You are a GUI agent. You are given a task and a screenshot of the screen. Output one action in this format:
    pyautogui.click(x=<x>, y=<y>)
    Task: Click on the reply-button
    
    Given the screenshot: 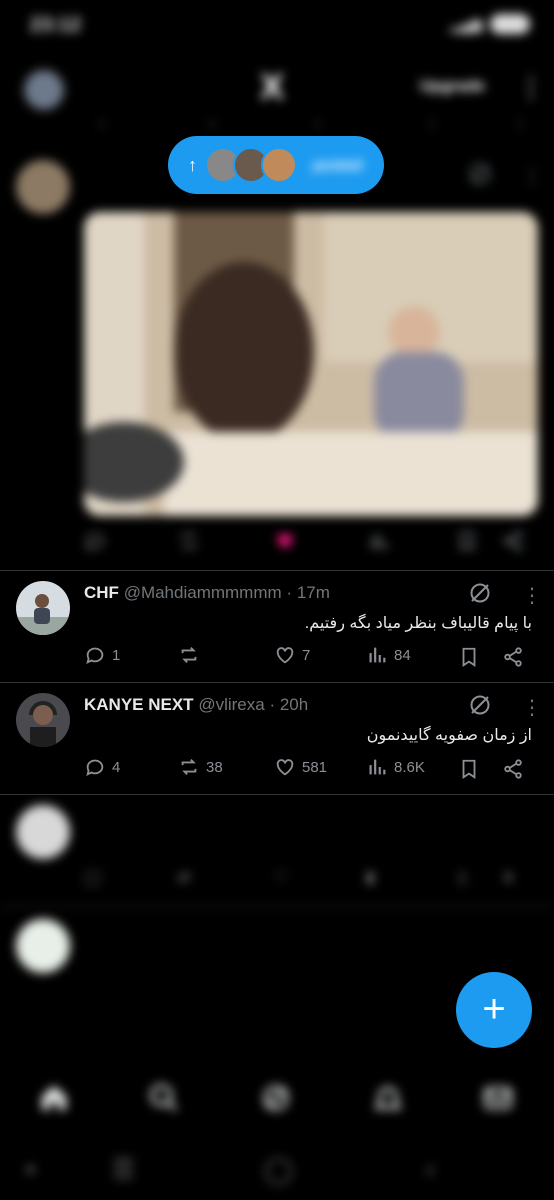 What is the action you would take?
    pyautogui.click(x=95, y=541)
    